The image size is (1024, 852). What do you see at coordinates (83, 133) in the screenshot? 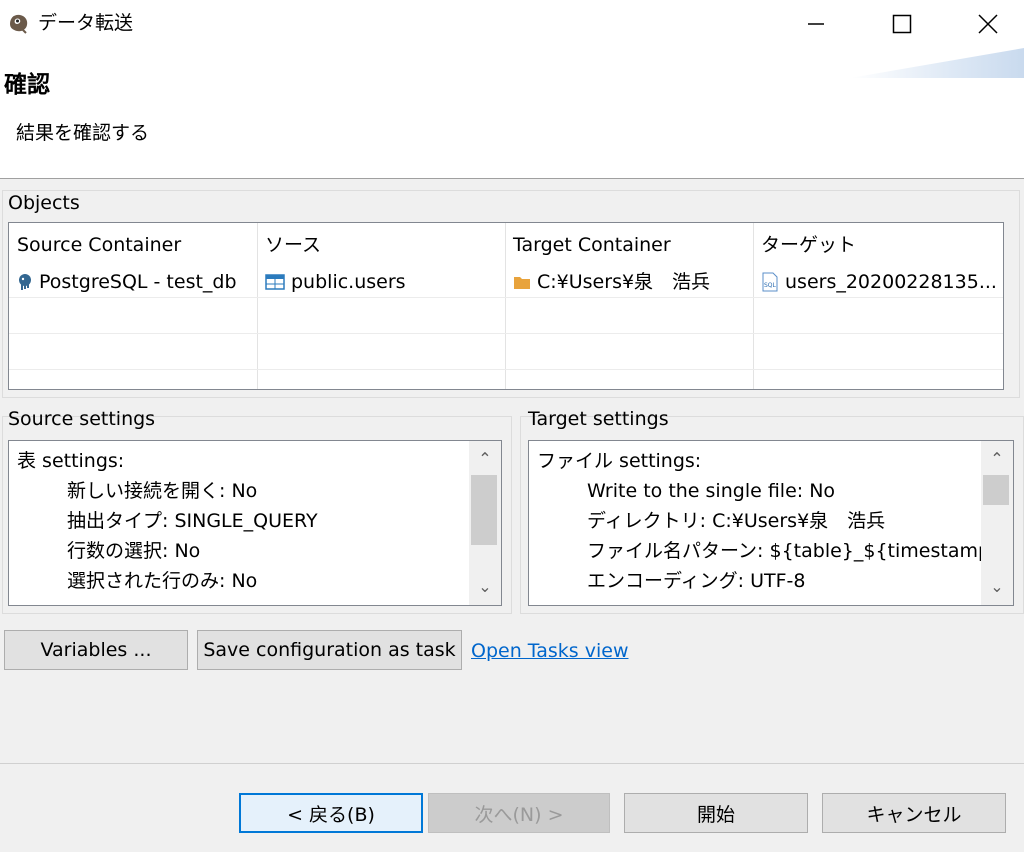
I see `page-subtitle: 結果を確認する` at bounding box center [83, 133].